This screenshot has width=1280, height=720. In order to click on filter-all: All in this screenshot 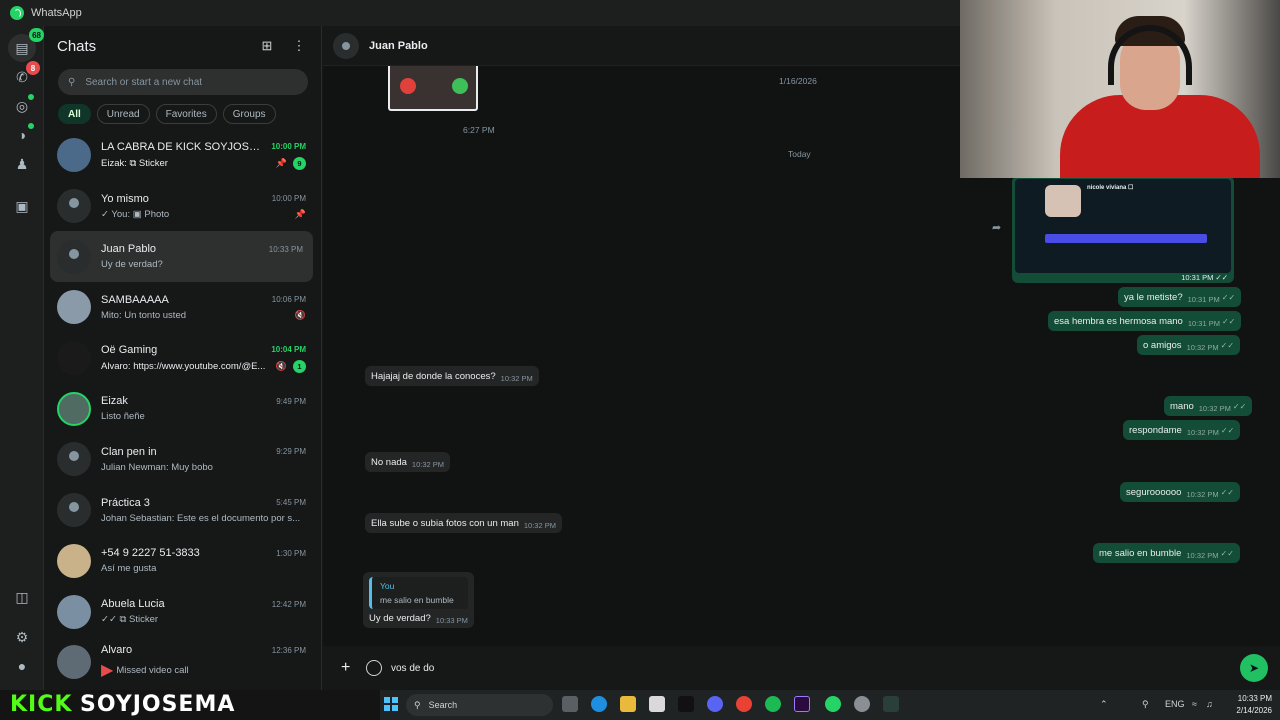, I will do `click(74, 114)`.